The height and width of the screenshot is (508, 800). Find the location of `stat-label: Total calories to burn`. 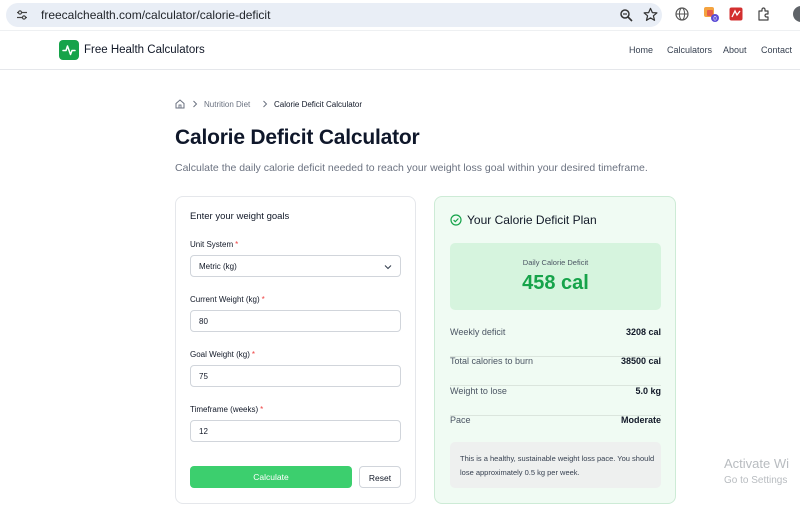

stat-label: Total calories to burn is located at coordinates (492, 361).